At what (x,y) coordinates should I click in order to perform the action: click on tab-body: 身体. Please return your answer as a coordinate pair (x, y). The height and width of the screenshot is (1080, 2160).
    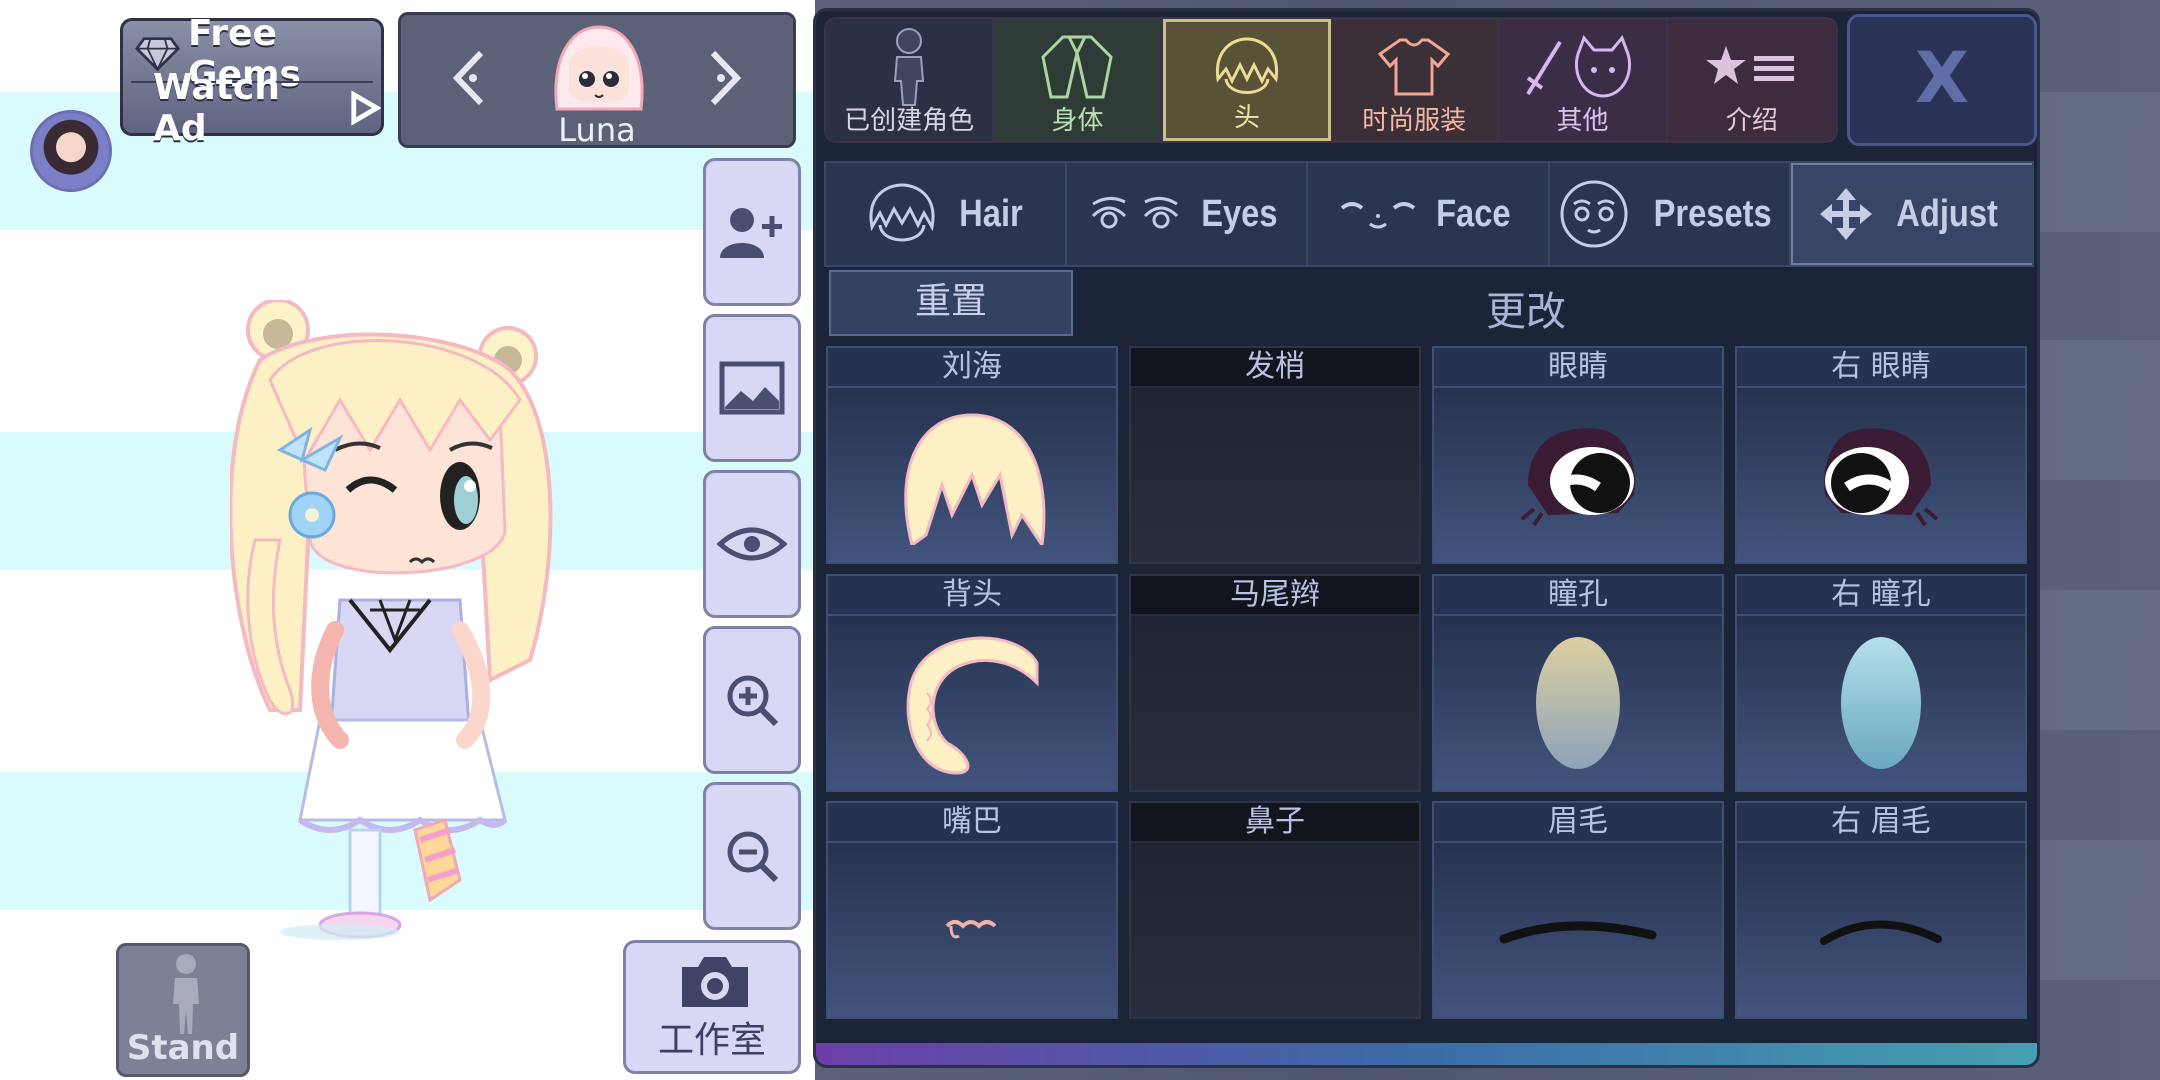
    Looking at the image, I should click on (1078, 80).